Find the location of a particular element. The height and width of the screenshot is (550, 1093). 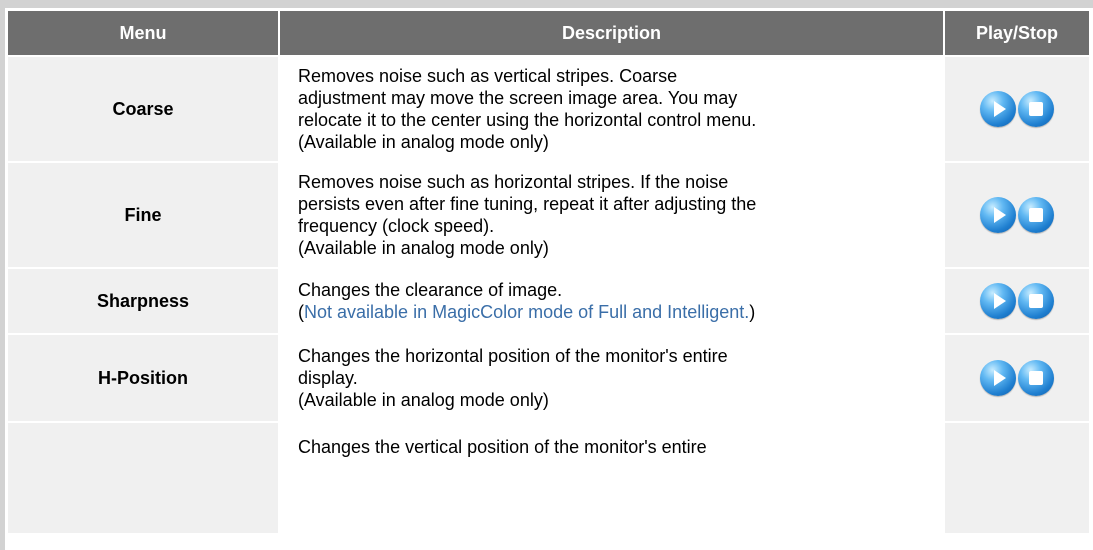

header-row: Menu Description Play/Stop is located at coordinates (548, 33).